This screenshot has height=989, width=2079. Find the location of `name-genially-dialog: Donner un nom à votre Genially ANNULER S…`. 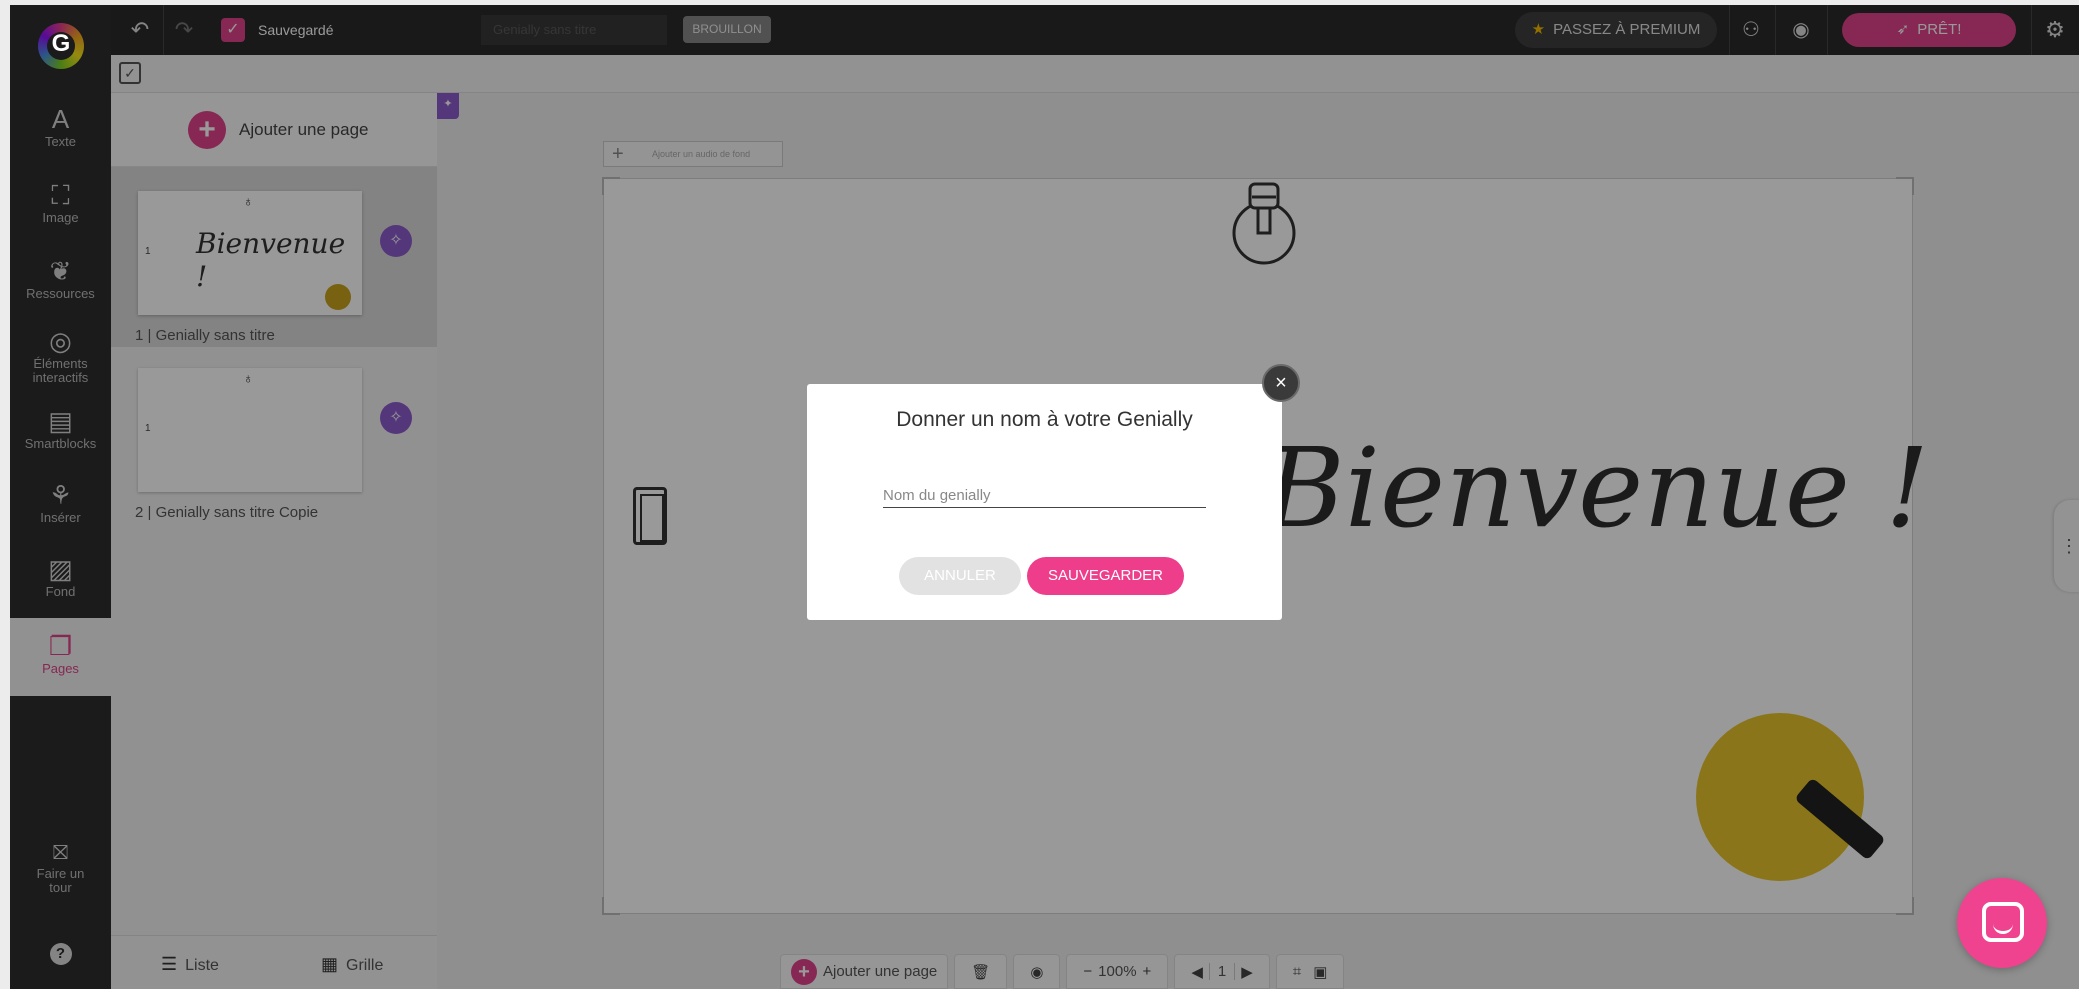

name-genially-dialog: Donner un nom à votre Genially ANNULER S… is located at coordinates (1044, 502).